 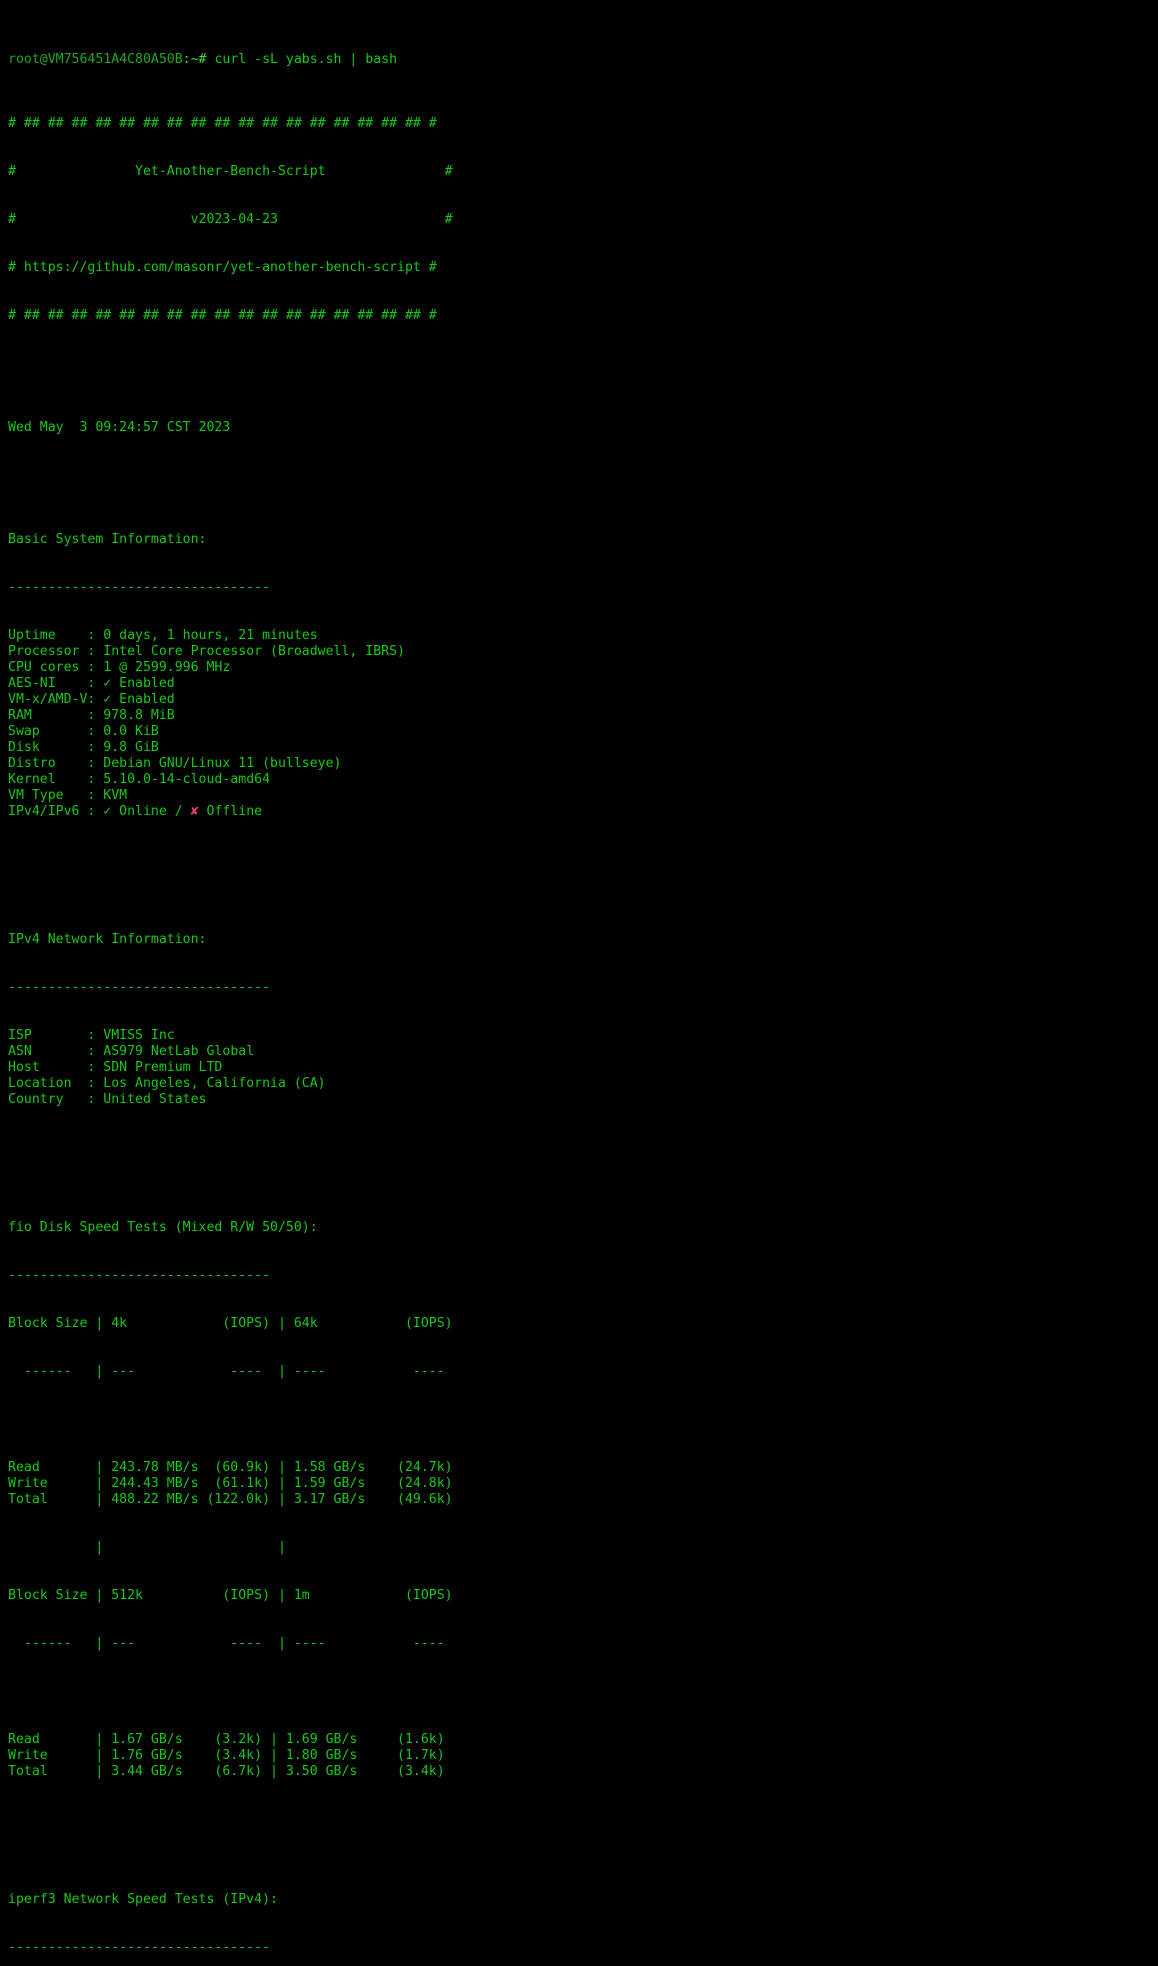 What do you see at coordinates (583, 1100) in the screenshot?
I see `info-row: Country : United States` at bounding box center [583, 1100].